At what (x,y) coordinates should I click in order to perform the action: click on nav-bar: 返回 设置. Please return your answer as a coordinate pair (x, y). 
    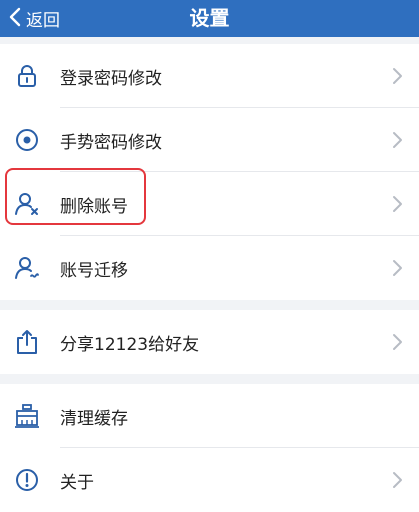
    Looking at the image, I should click on (209, 18).